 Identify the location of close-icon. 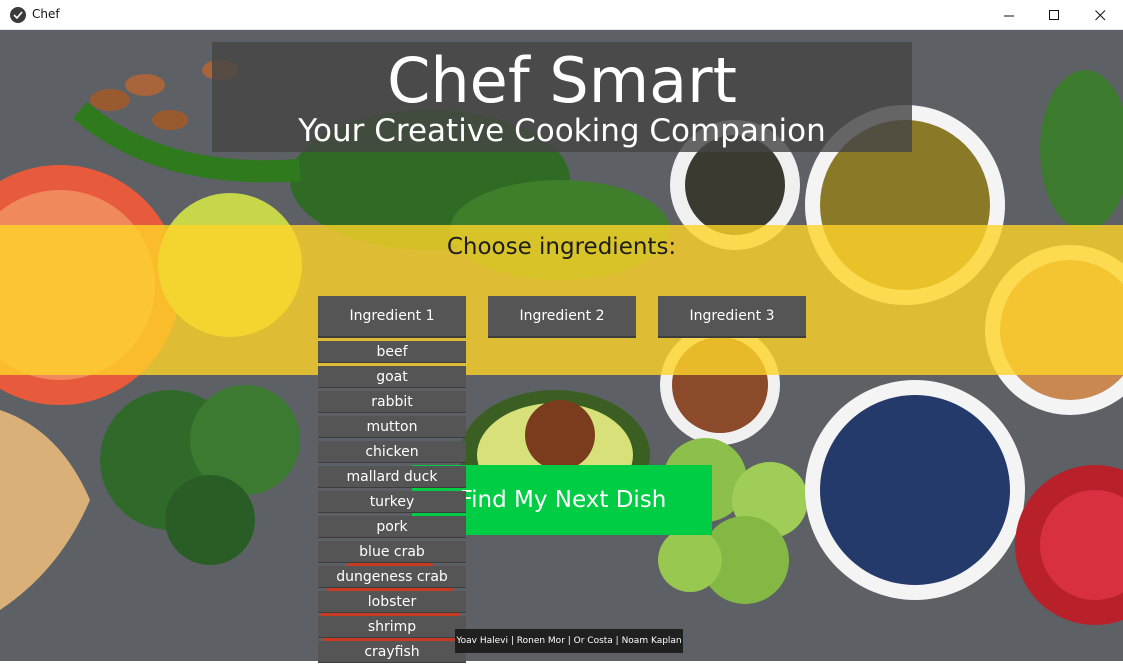
(1099, 14).